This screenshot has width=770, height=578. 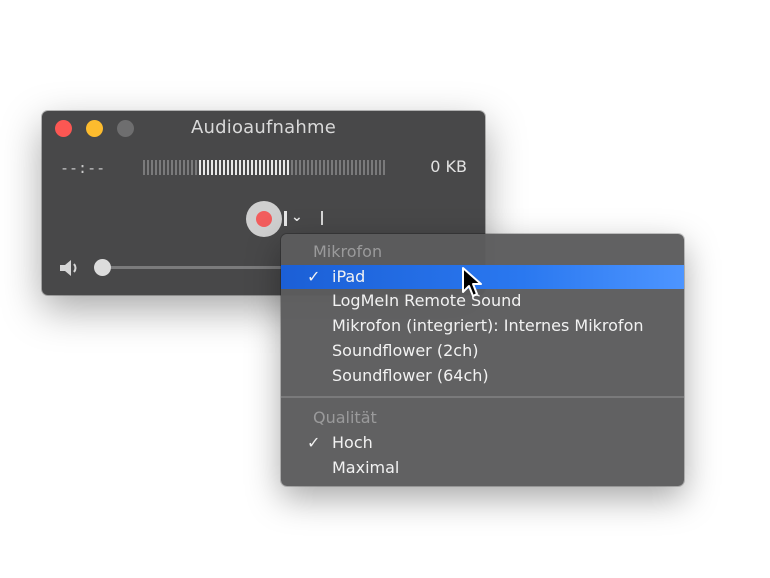 What do you see at coordinates (102, 267) in the screenshot?
I see `volume-slider-knob` at bounding box center [102, 267].